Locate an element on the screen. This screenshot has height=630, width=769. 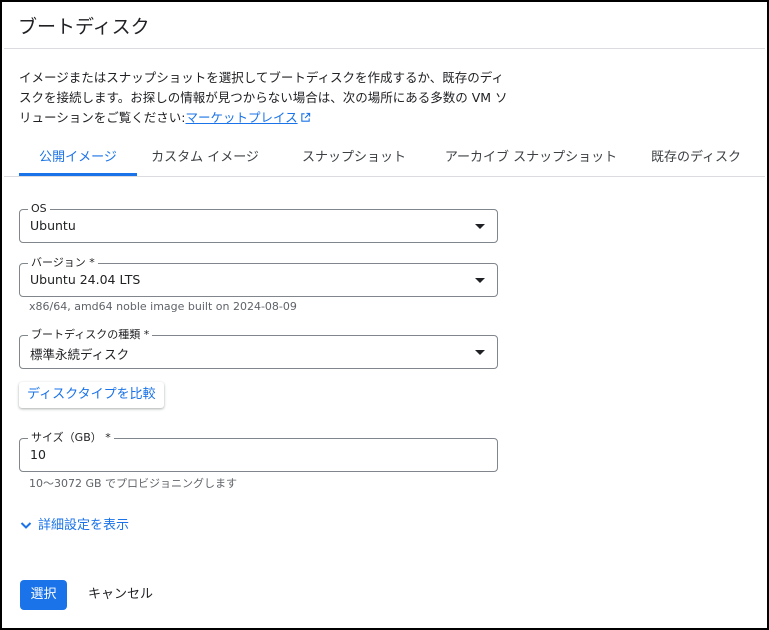
description-line-3: リューションをご覧ください: is located at coordinates (102, 117).